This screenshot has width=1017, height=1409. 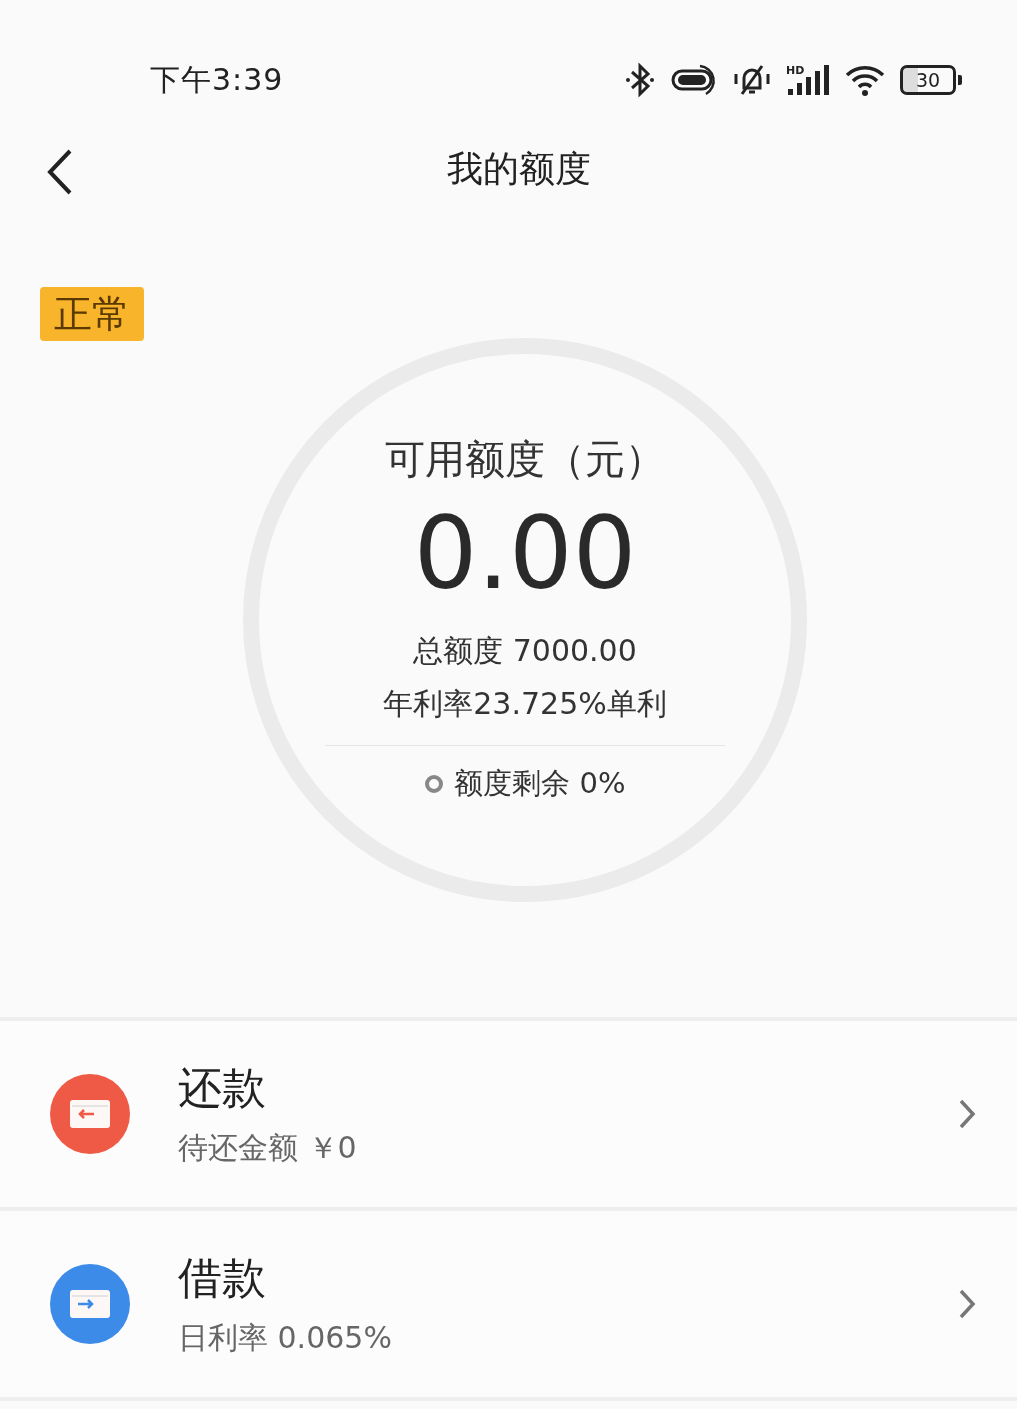 What do you see at coordinates (525, 704) in the screenshot?
I see `annual-rate: 年利率23.725%单利` at bounding box center [525, 704].